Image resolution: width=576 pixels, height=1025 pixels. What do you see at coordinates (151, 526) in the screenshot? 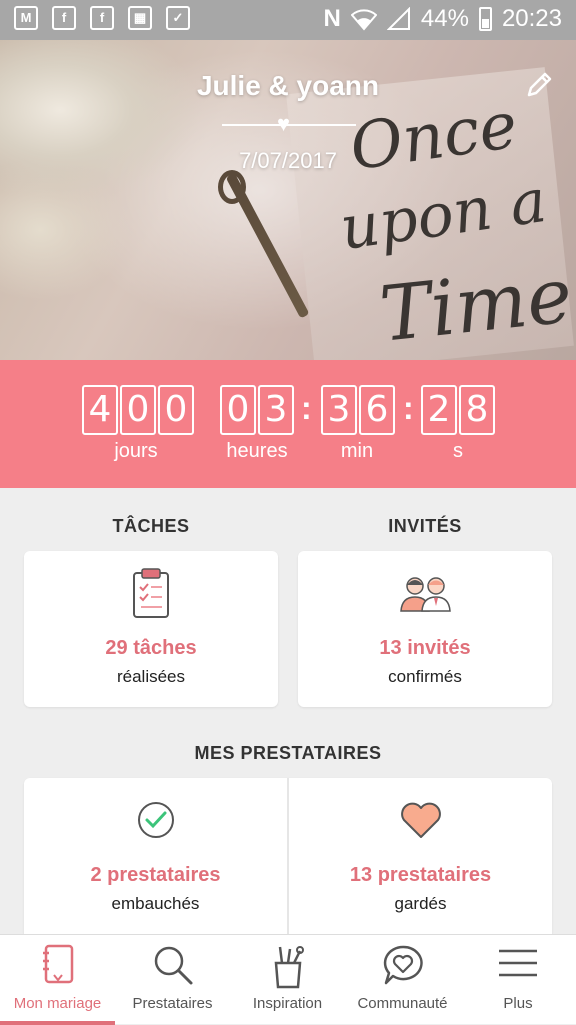
I see `tasks-title: TÂCHES` at bounding box center [151, 526].